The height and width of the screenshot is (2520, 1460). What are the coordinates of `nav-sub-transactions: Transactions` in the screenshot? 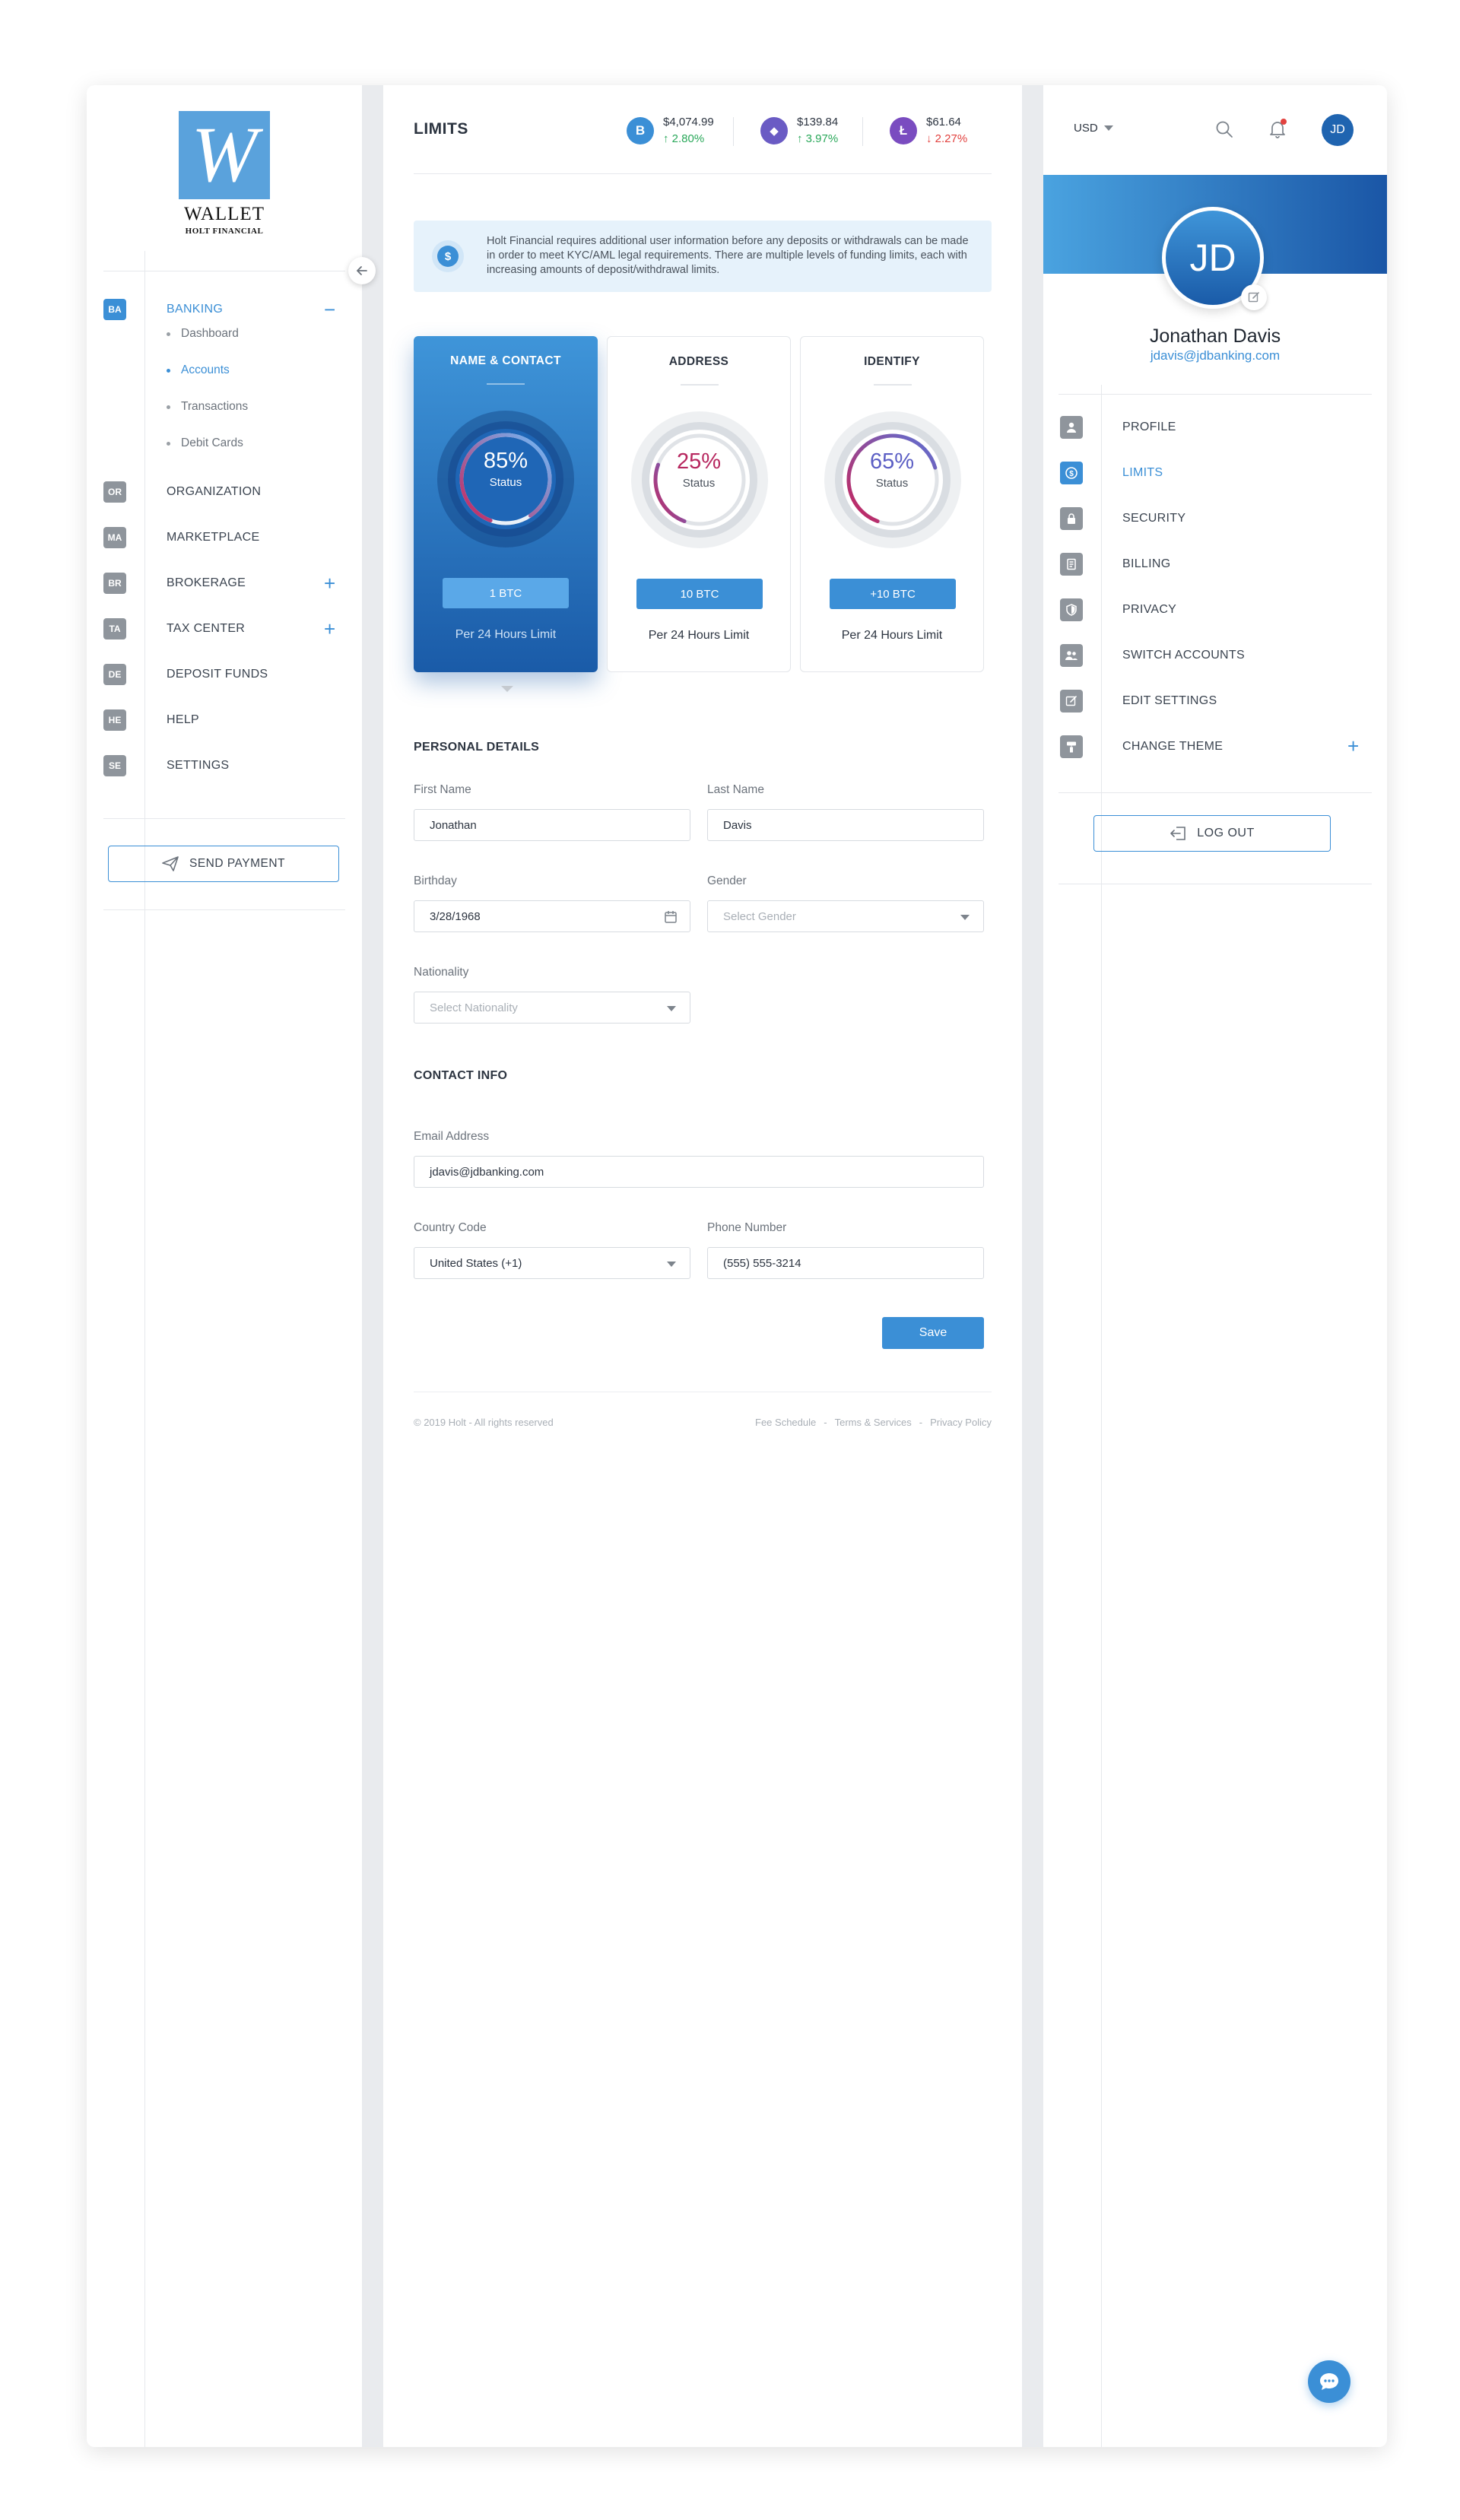 It's located at (207, 407).